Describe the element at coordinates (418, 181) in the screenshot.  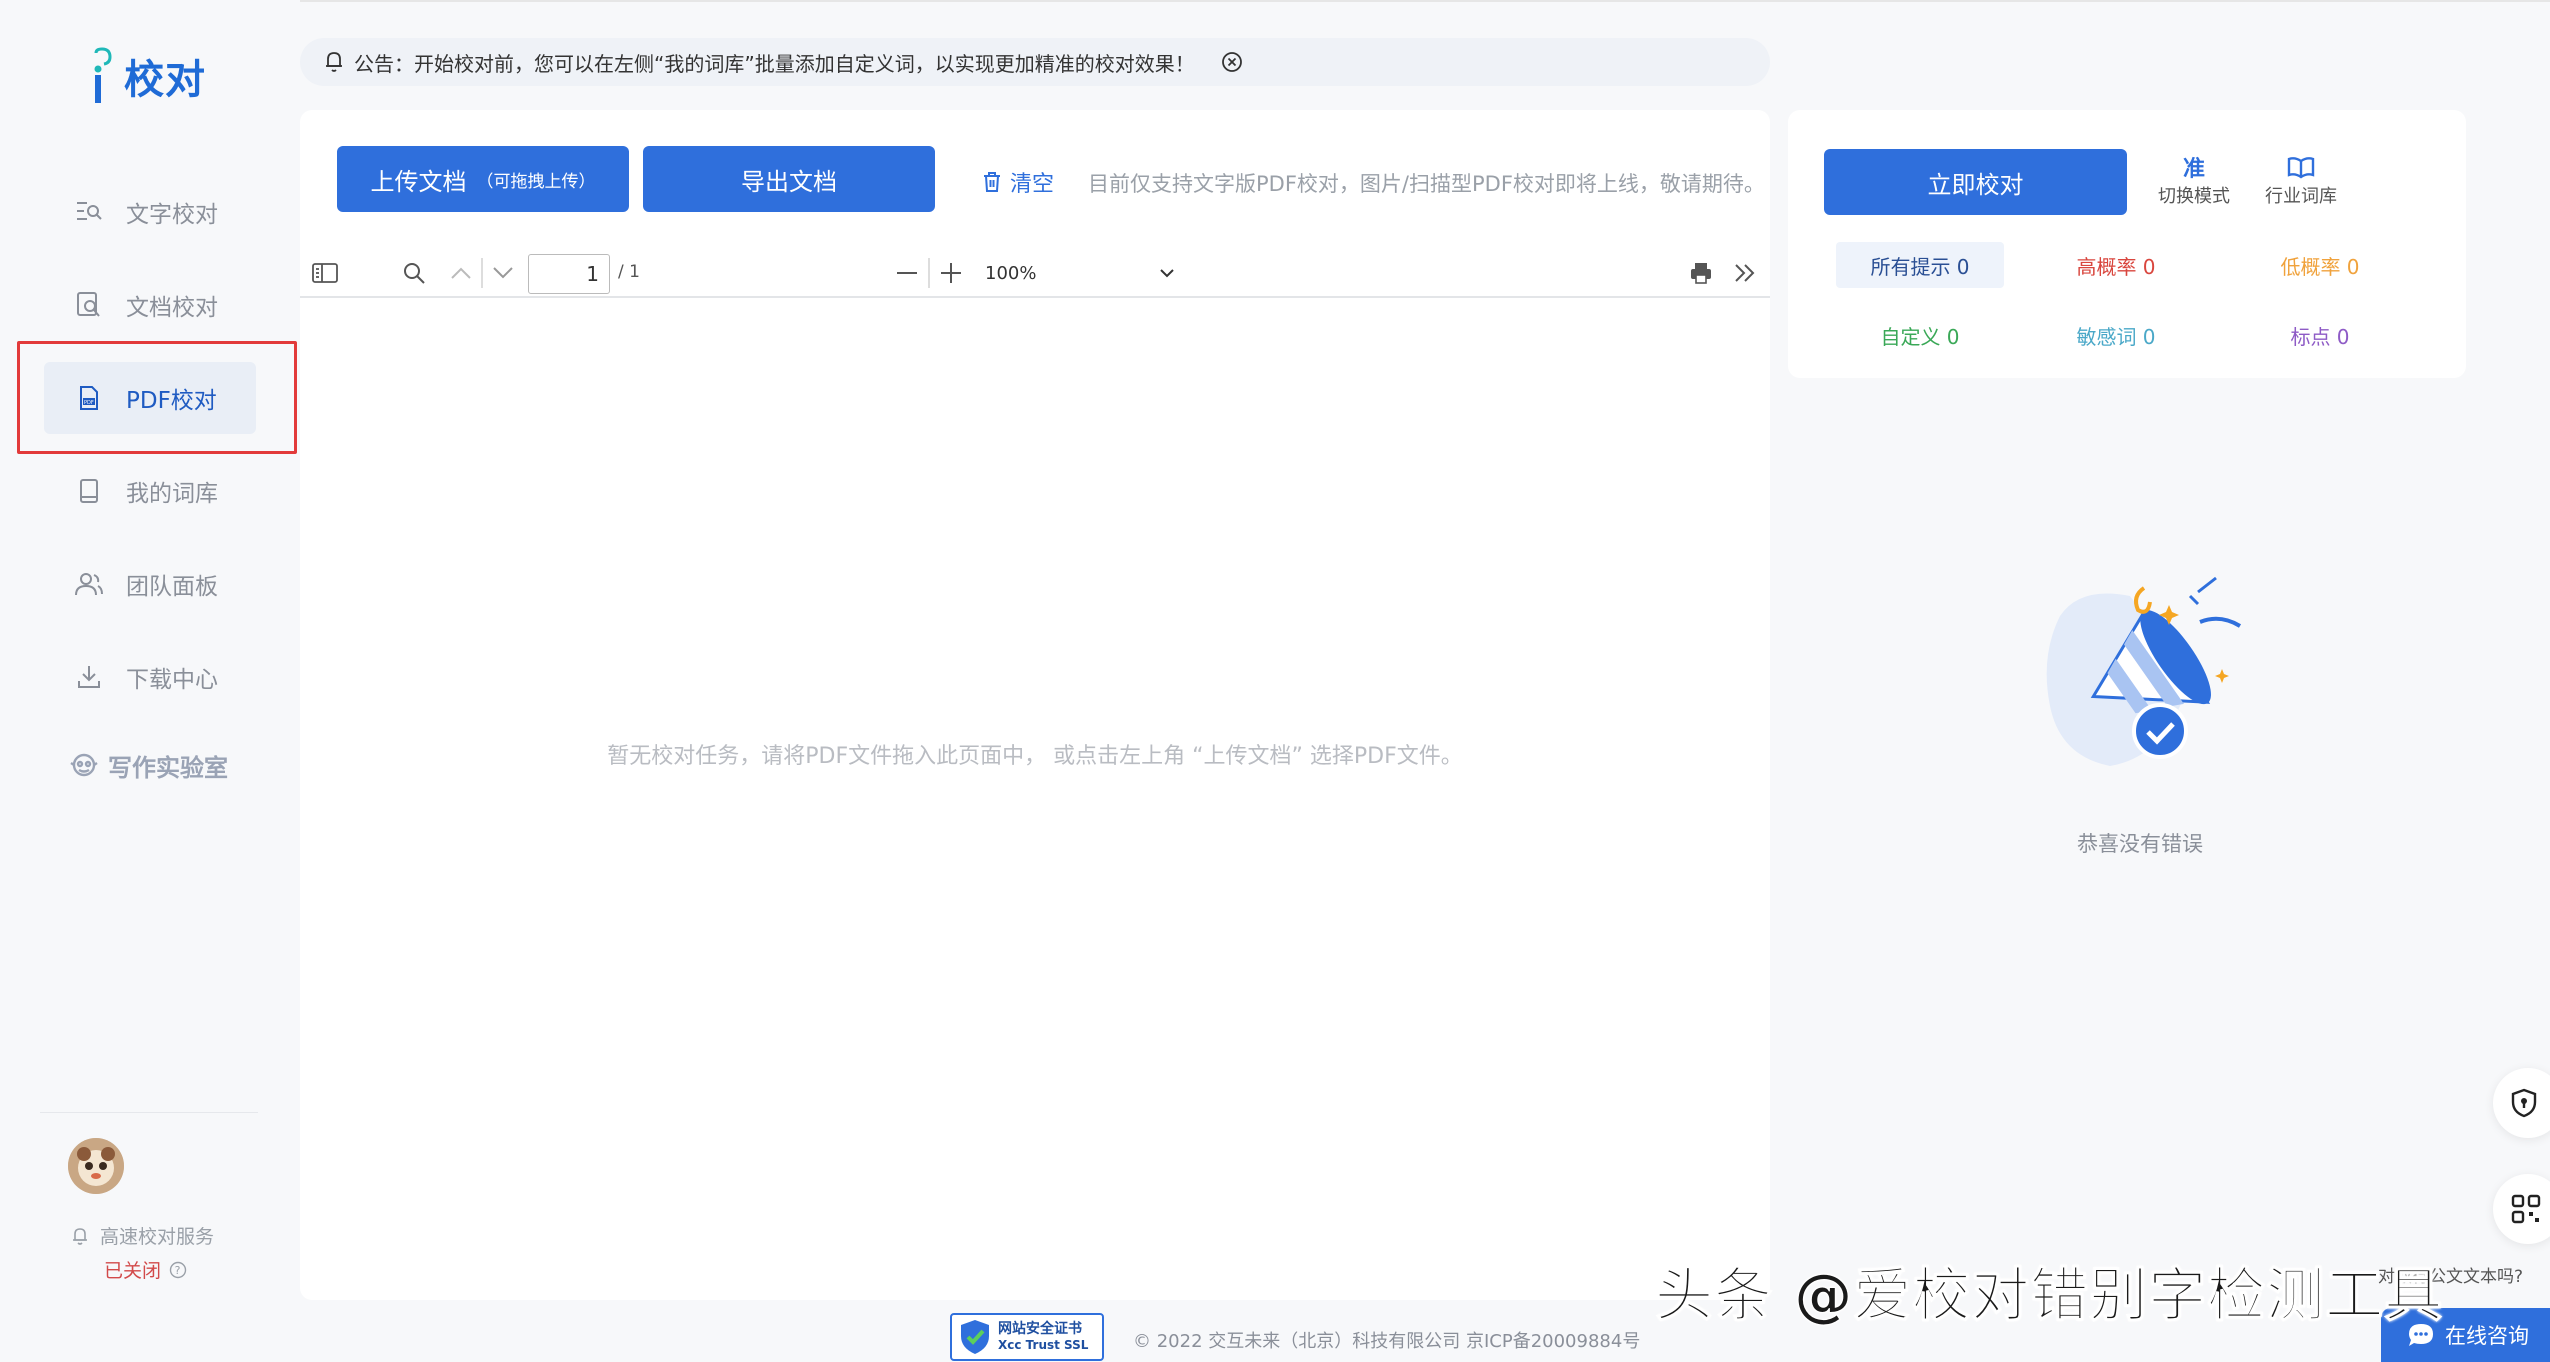
I see `upload-label: 上传文档` at that location.